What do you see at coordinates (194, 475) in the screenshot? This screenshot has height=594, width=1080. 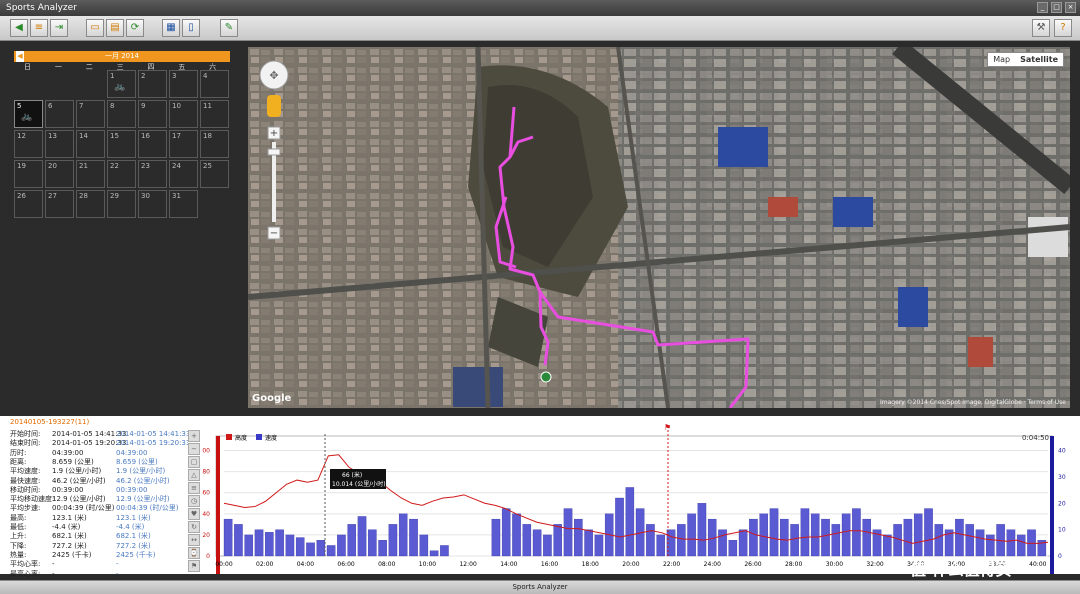 I see `altitude-toggle-icon: △` at bounding box center [194, 475].